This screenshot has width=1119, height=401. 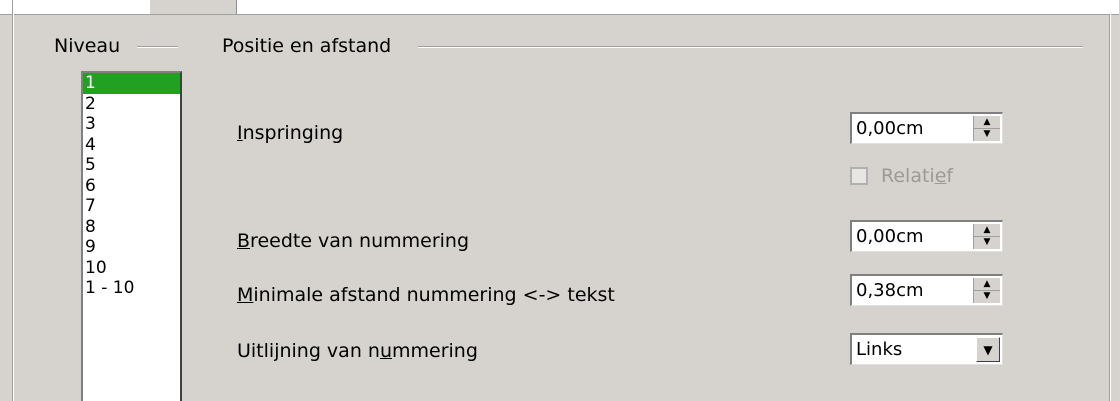 I want to click on uitlijning-select: Links ▼, so click(x=926, y=349).